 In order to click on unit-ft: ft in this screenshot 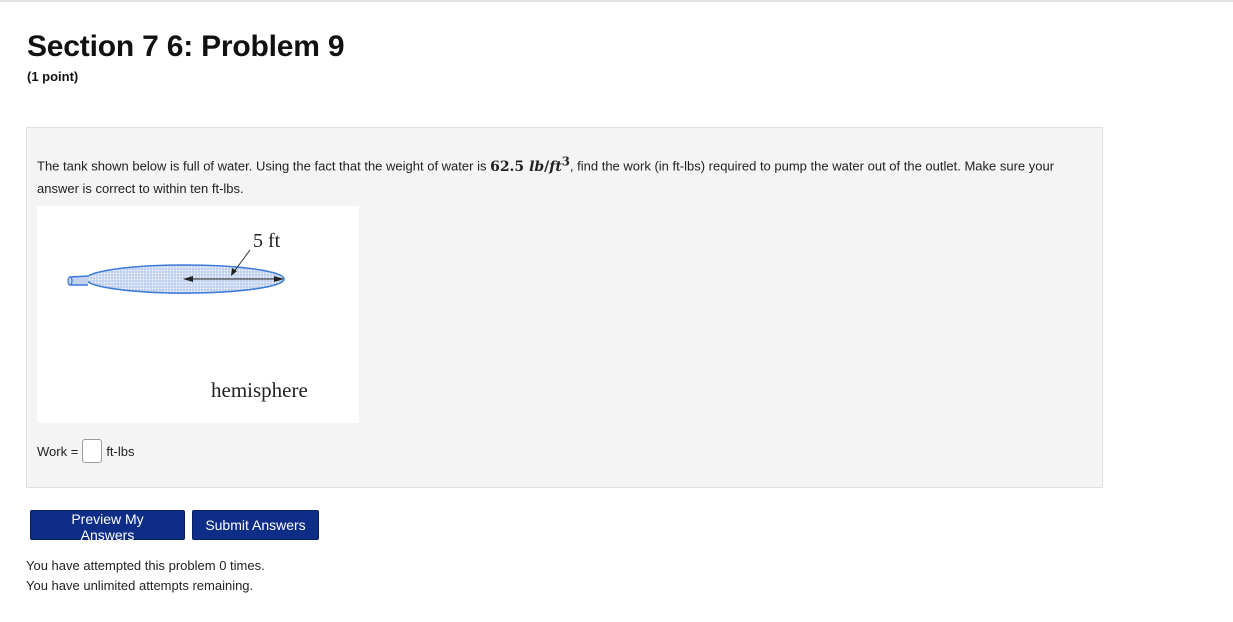, I will do `click(555, 166)`.